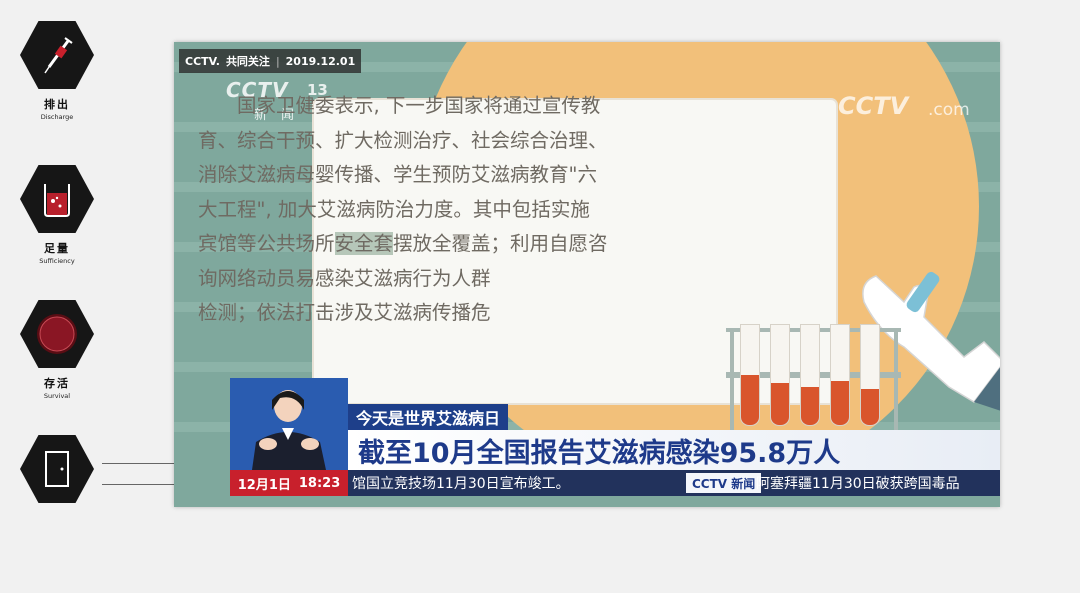 This screenshot has width=1080, height=593. Describe the element at coordinates (428, 417) in the screenshot. I see `news-topic-tag: 今天是世界艾滋病日` at that location.